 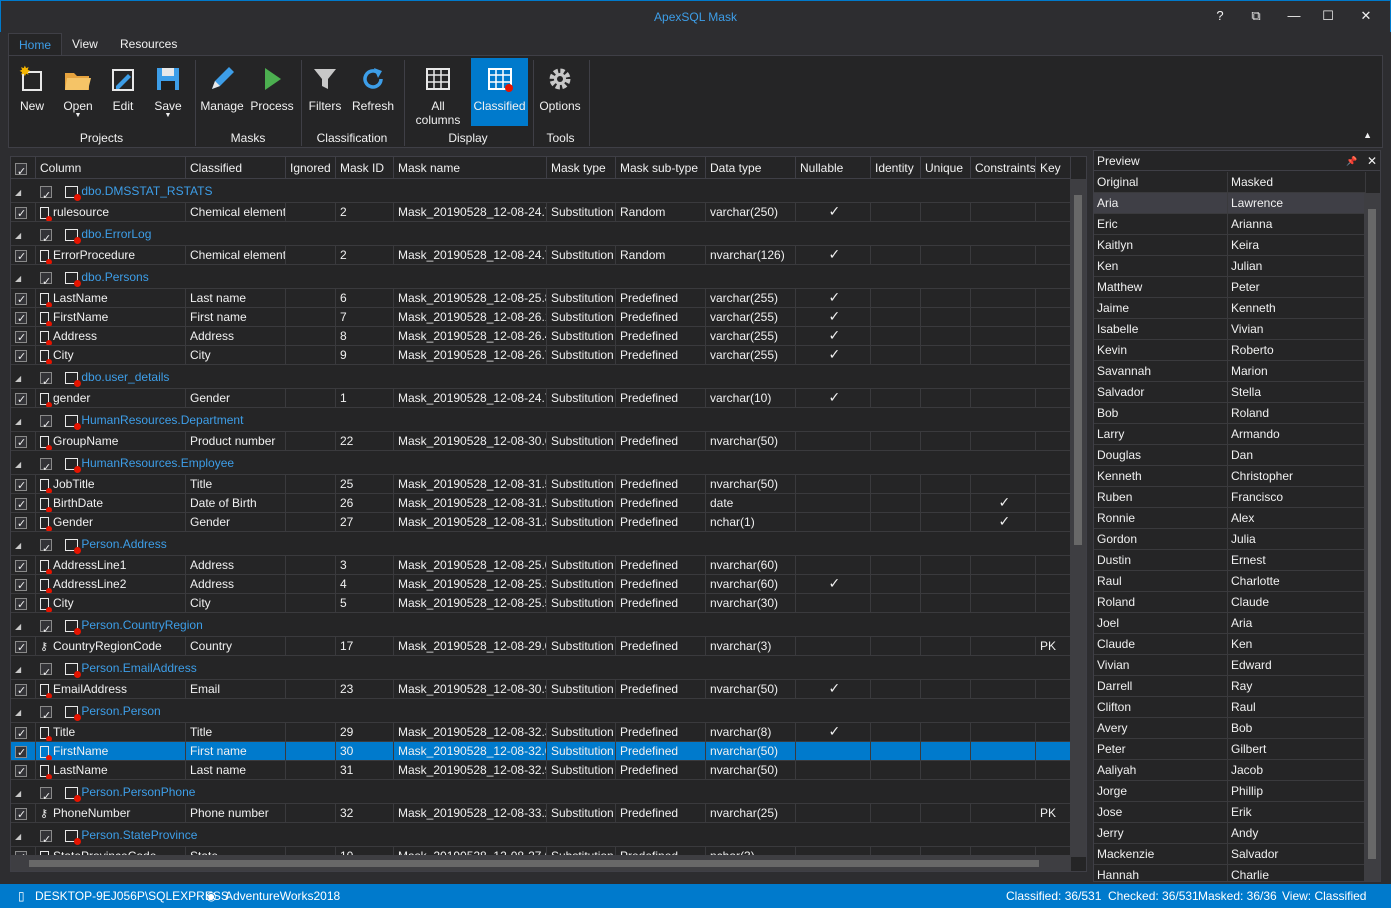 What do you see at coordinates (1230, 539) in the screenshot?
I see `preview-row: Gordon Julia` at bounding box center [1230, 539].